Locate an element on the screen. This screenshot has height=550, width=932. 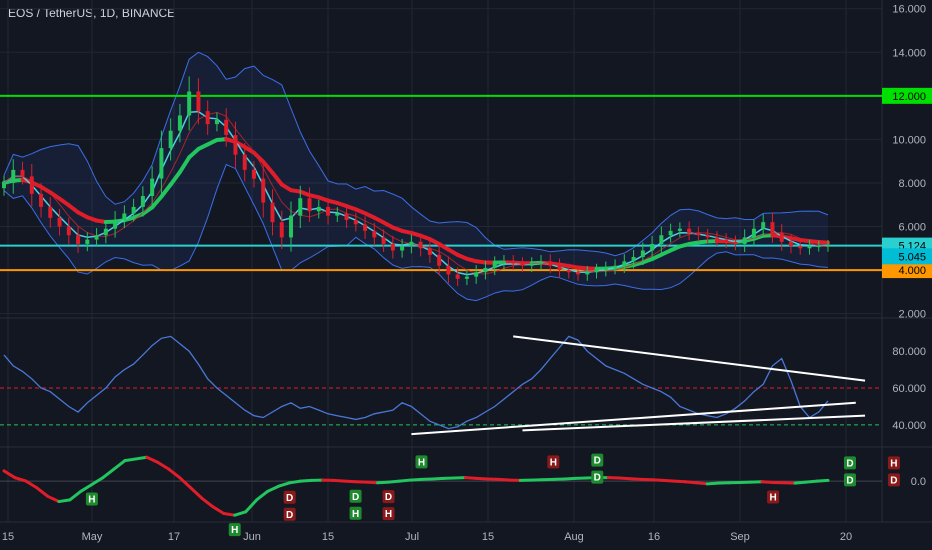
y-tick-label: 2.000 is located at coordinates (912, 315).